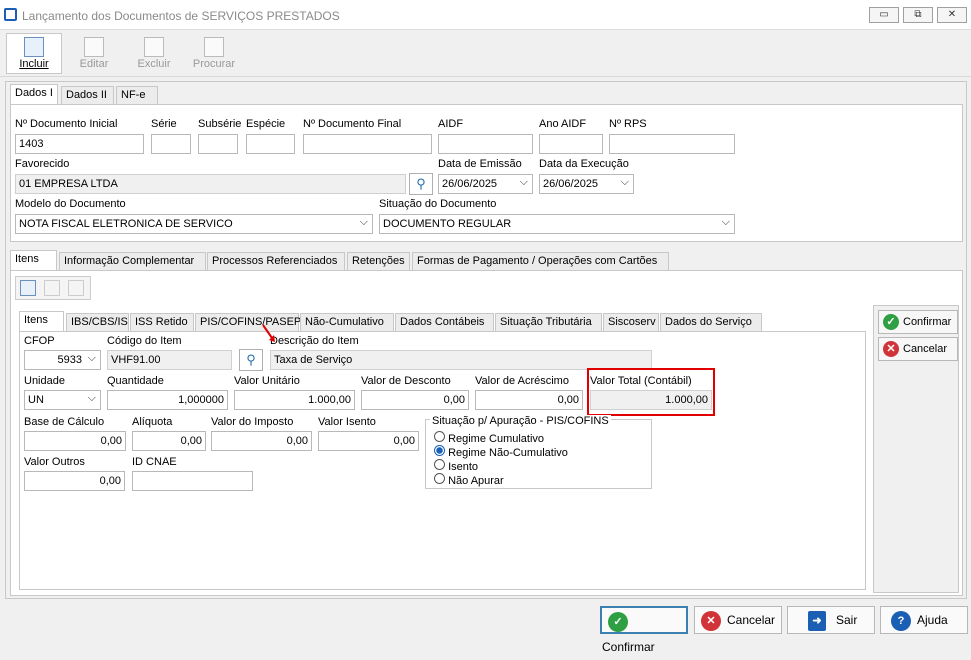 The image size is (971, 660). I want to click on doc-final-label: Nº Documento Final, so click(352, 124).